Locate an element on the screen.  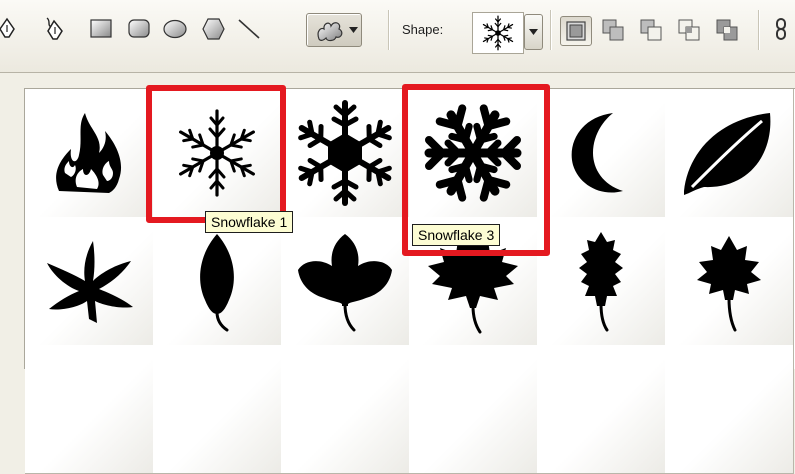
rounded-rectangle-tool-icon is located at coordinates (139, 28).